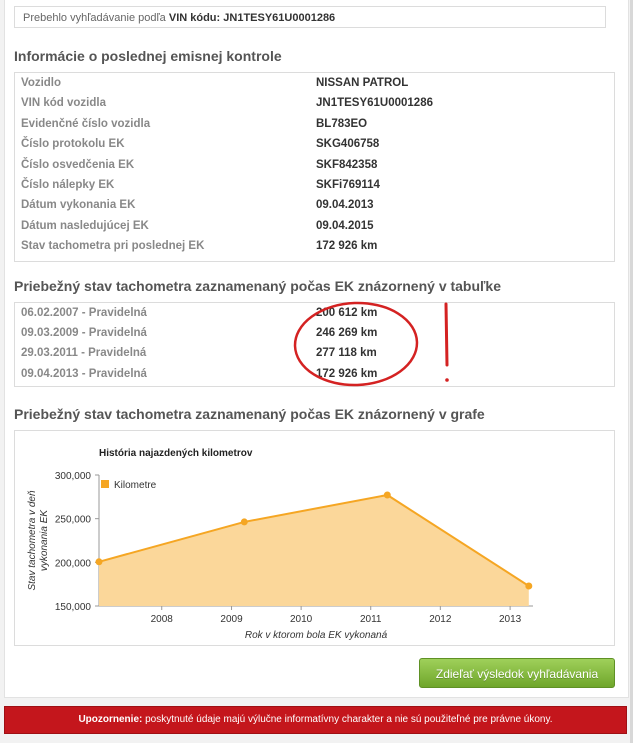 The height and width of the screenshot is (743, 633). I want to click on x-tick-label: 2012, so click(440, 619).